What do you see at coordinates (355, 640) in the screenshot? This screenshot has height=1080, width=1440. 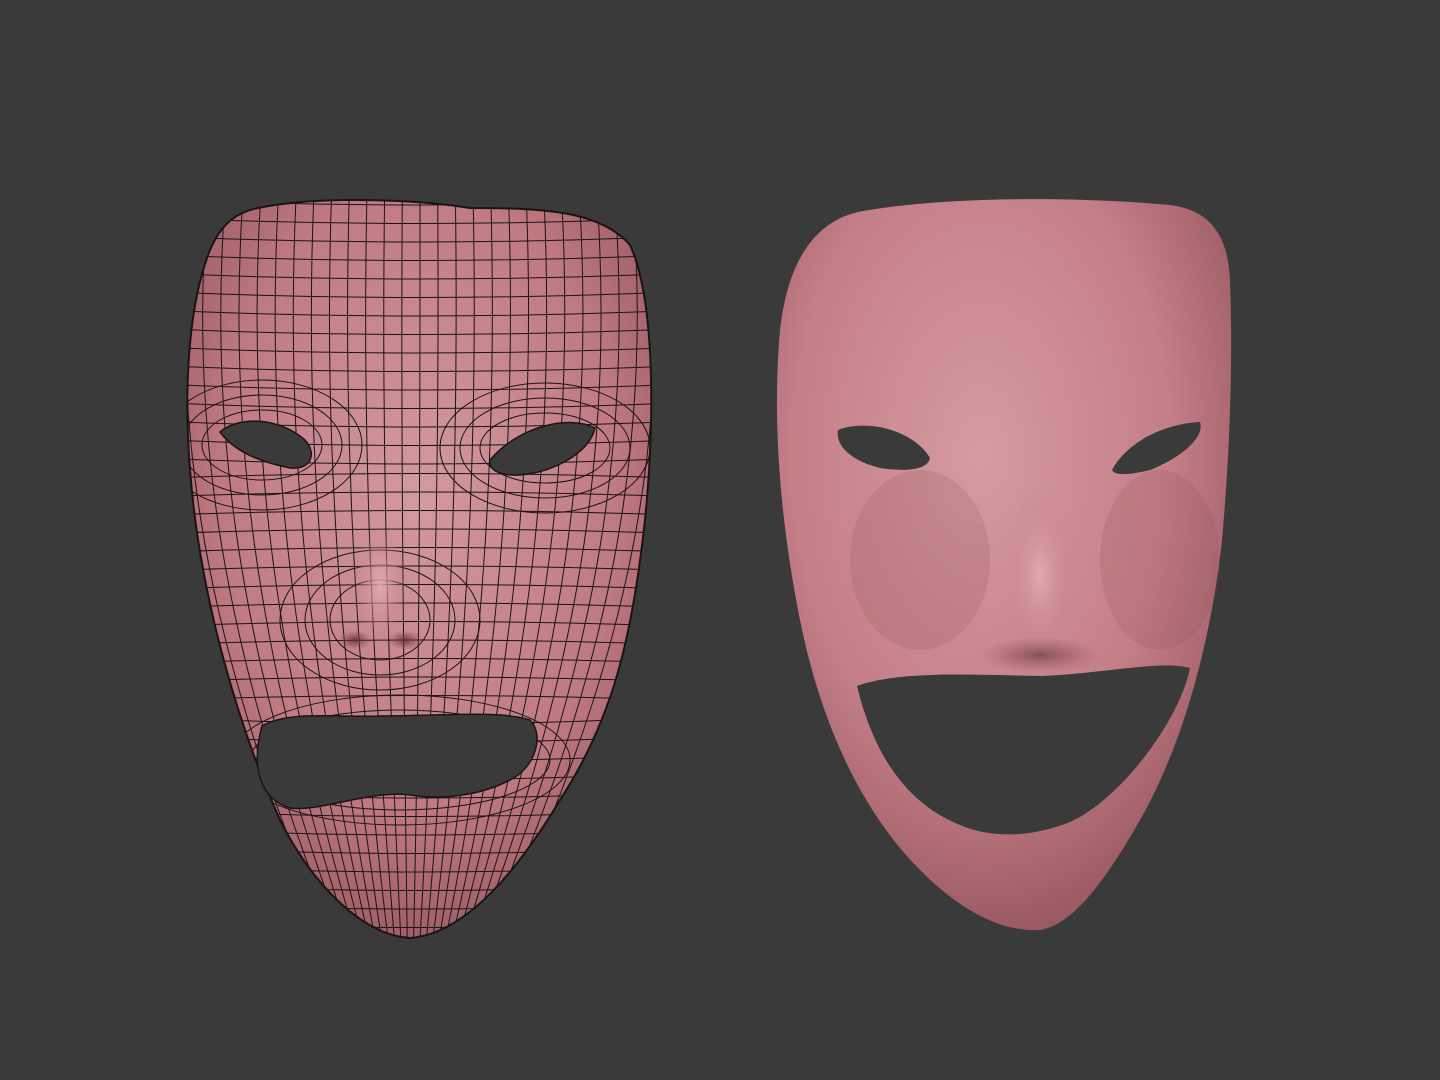 I see `nostril-left` at bounding box center [355, 640].